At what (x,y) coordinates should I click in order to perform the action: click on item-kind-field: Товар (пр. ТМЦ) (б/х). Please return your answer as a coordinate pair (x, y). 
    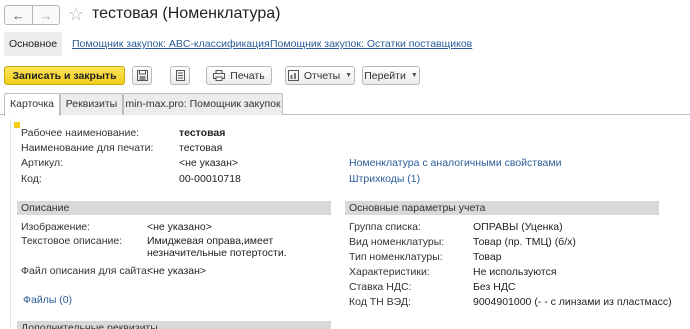
    Looking at the image, I should click on (524, 242).